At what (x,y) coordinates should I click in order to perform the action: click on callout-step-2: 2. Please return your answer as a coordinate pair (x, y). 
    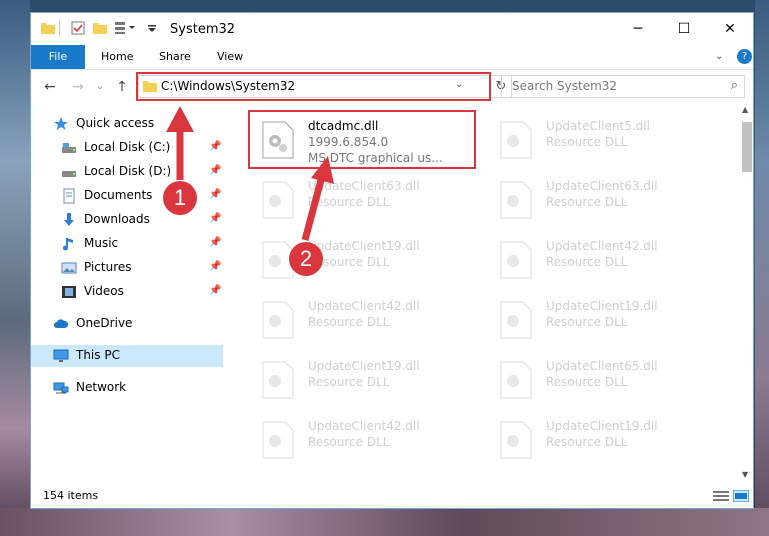
    Looking at the image, I should click on (306, 259).